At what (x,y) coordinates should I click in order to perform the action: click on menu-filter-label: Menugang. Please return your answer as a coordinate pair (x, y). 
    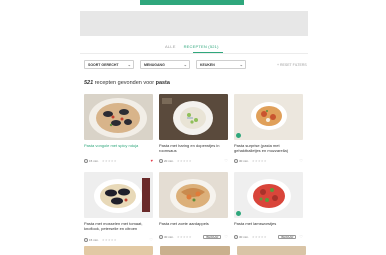
    Looking at the image, I should click on (154, 64).